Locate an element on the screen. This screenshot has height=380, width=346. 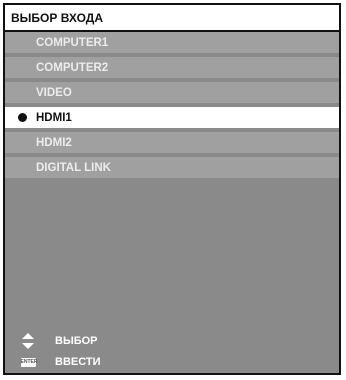
input-item-label: COMPUTER2 is located at coordinates (72, 67).